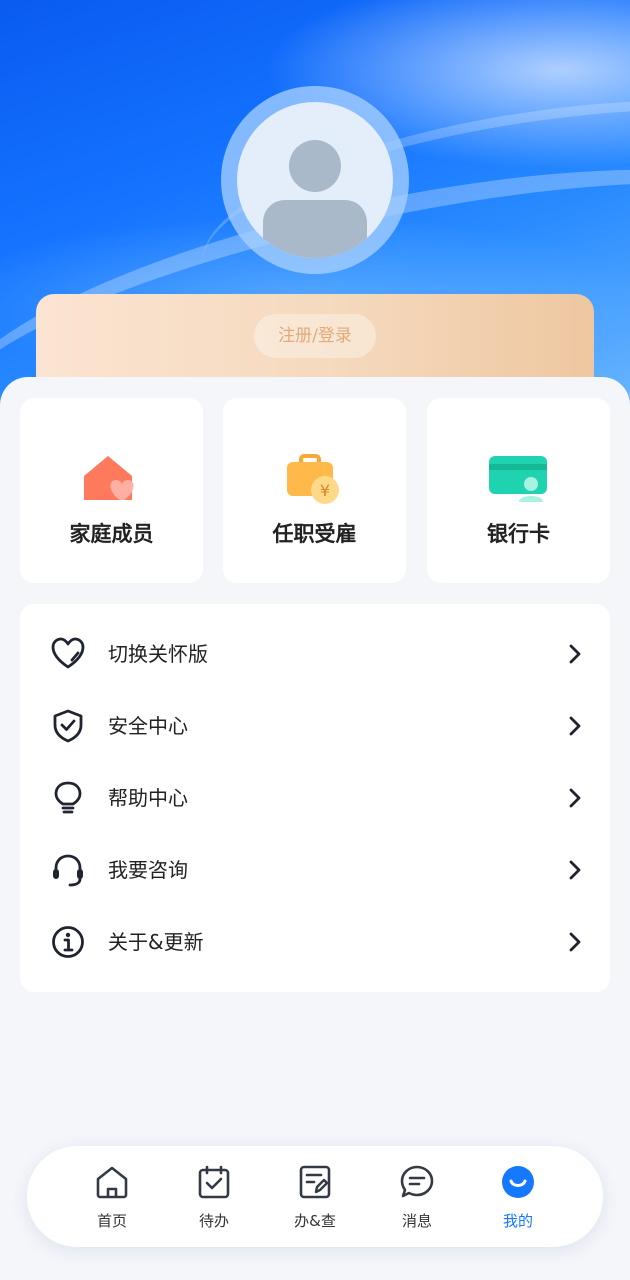  I want to click on quick-action-bank-card: 银行卡, so click(518, 490).